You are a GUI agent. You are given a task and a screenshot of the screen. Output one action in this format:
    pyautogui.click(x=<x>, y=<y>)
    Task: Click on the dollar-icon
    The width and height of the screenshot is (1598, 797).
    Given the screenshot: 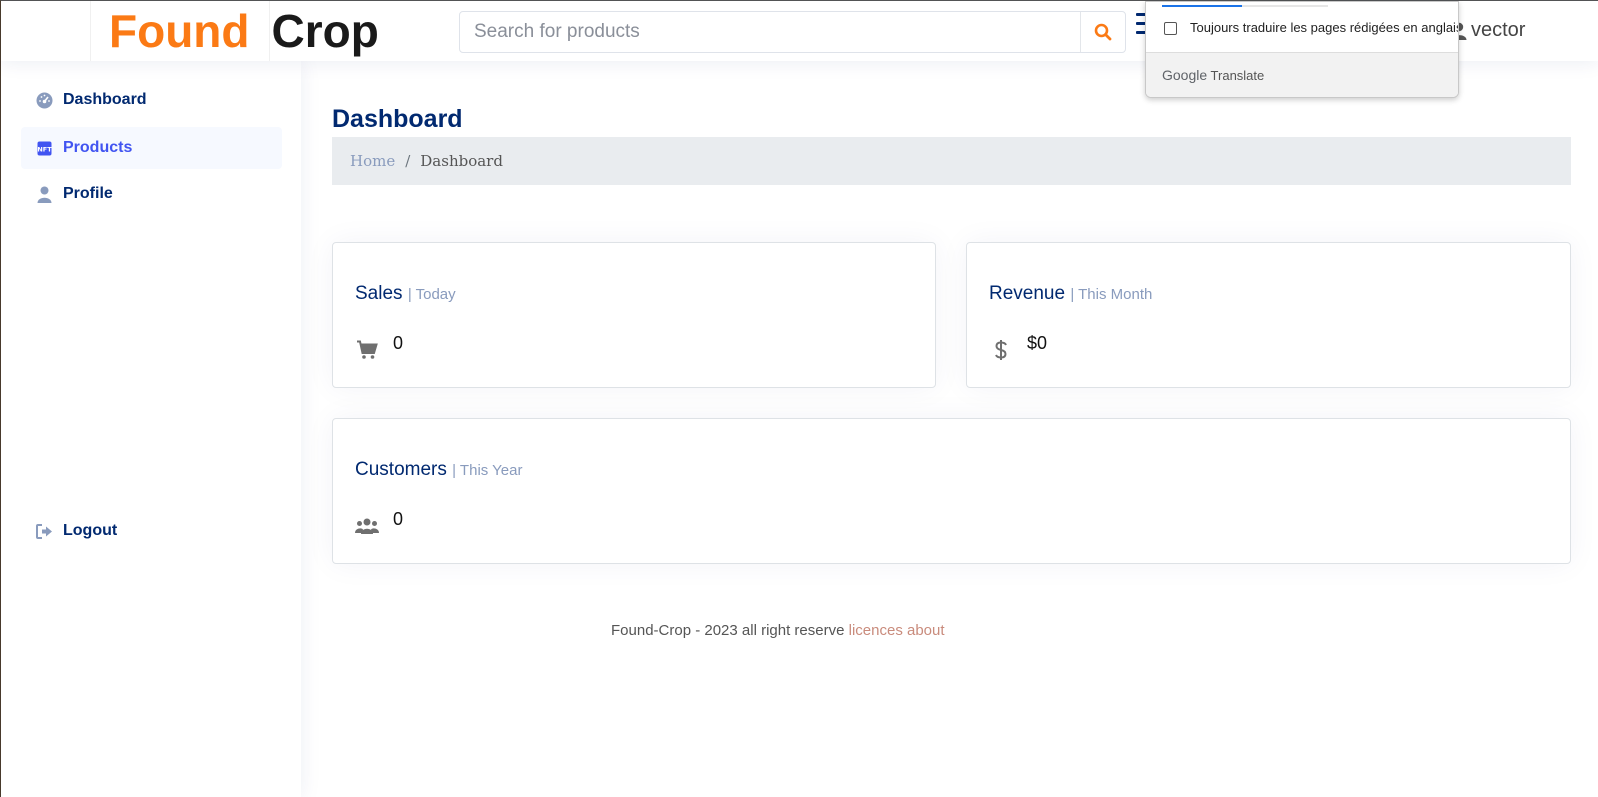 What is the action you would take?
    pyautogui.click(x=1001, y=350)
    